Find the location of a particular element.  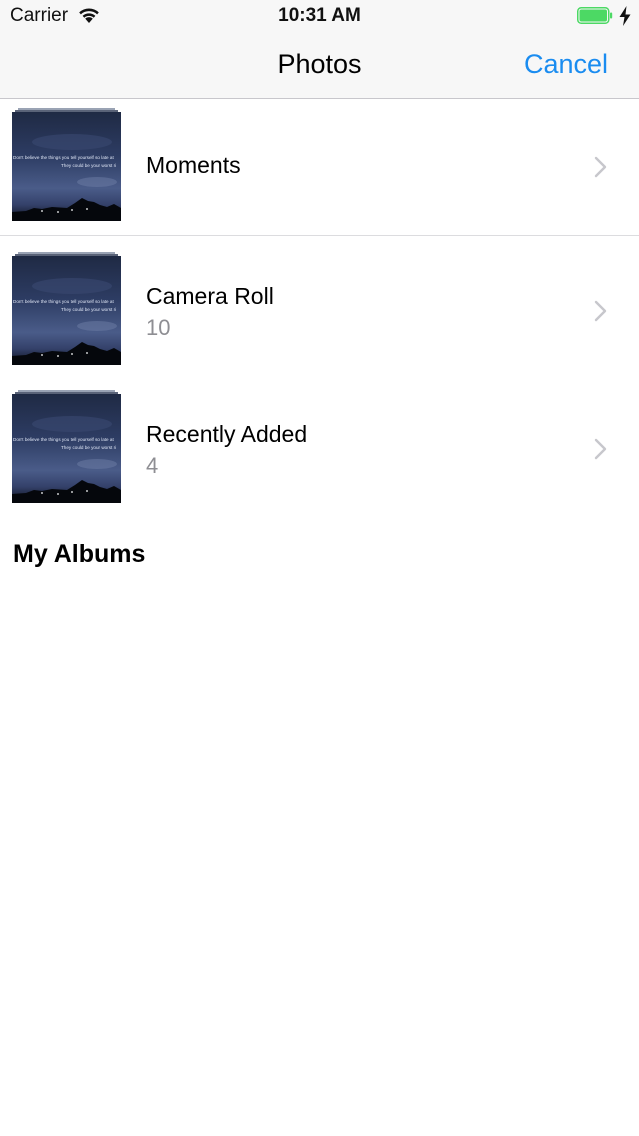

status-bar: Carrier 10:31 AM is located at coordinates (319, 16).